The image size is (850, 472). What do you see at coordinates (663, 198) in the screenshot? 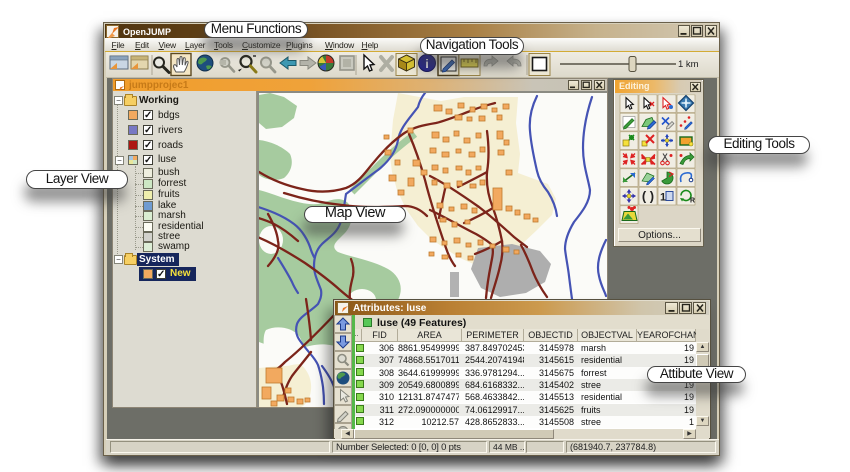
I see `svg-text: 1` at bounding box center [663, 198].